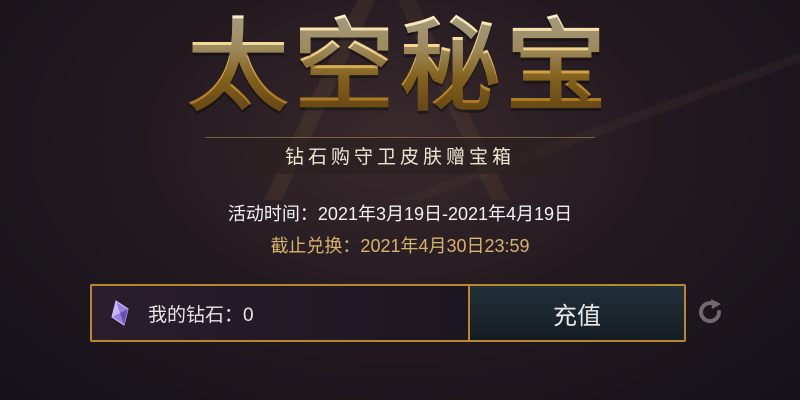 This screenshot has width=800, height=400. I want to click on purple-diamond-icon, so click(120, 313).